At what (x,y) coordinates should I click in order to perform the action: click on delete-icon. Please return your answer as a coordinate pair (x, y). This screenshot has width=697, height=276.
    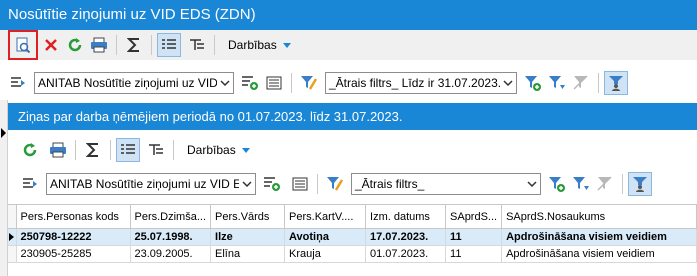
    Looking at the image, I should click on (51, 45).